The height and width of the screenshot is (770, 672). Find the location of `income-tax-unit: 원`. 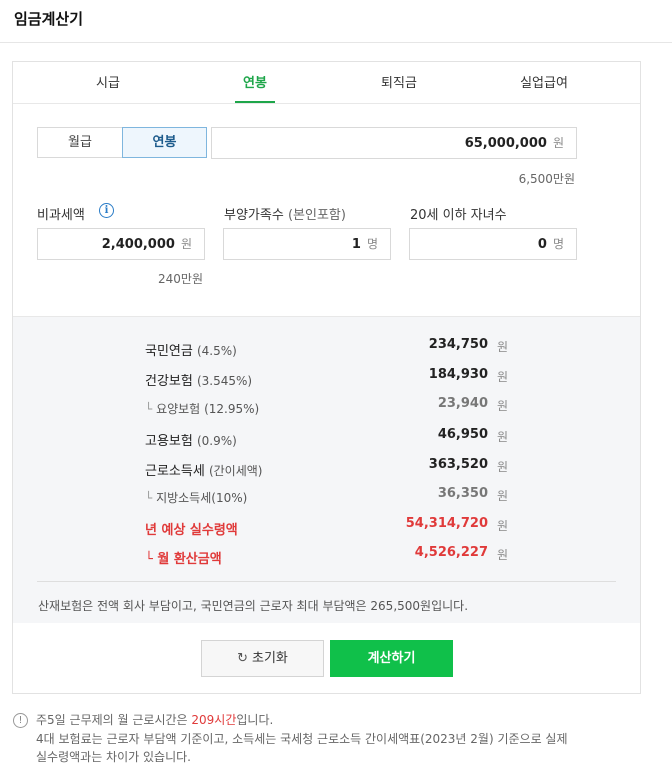

income-tax-unit: 원 is located at coordinates (503, 467).